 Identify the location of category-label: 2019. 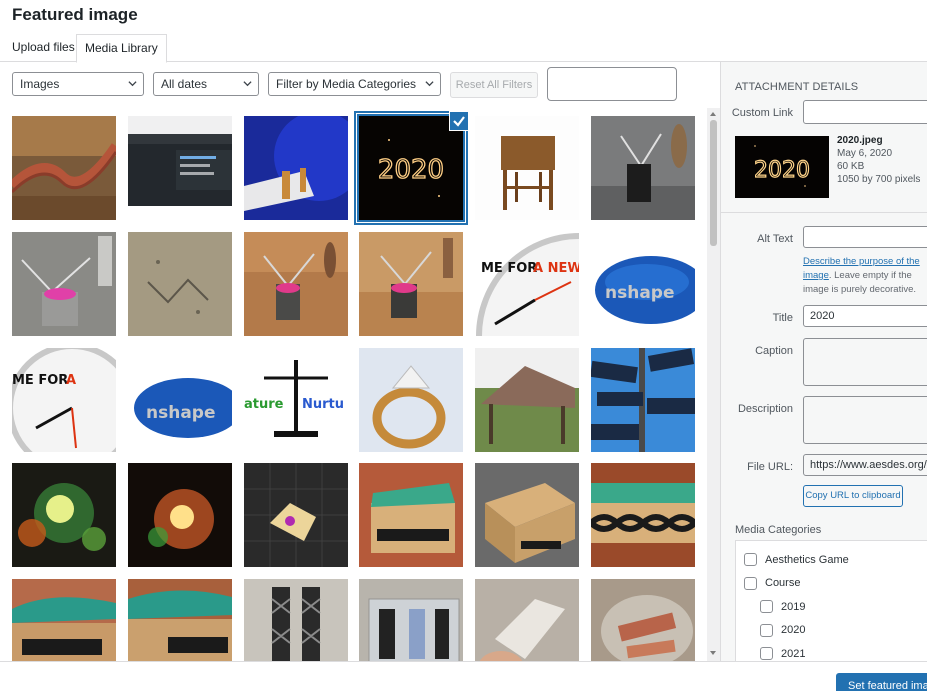
(793, 606).